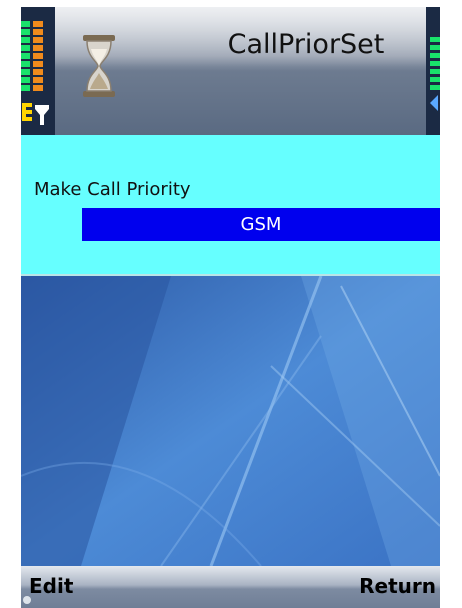 The height and width of the screenshot is (608, 462). Describe the element at coordinates (51, 586) in the screenshot. I see `edit-softkey: Edit` at that location.